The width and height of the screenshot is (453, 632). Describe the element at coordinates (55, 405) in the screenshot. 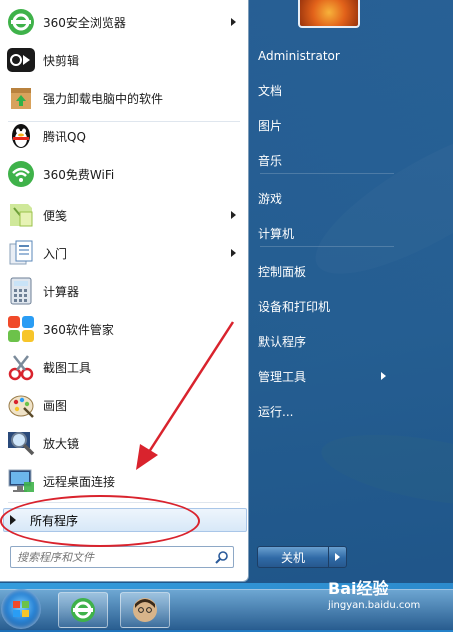

I see `program-label: 画图` at that location.